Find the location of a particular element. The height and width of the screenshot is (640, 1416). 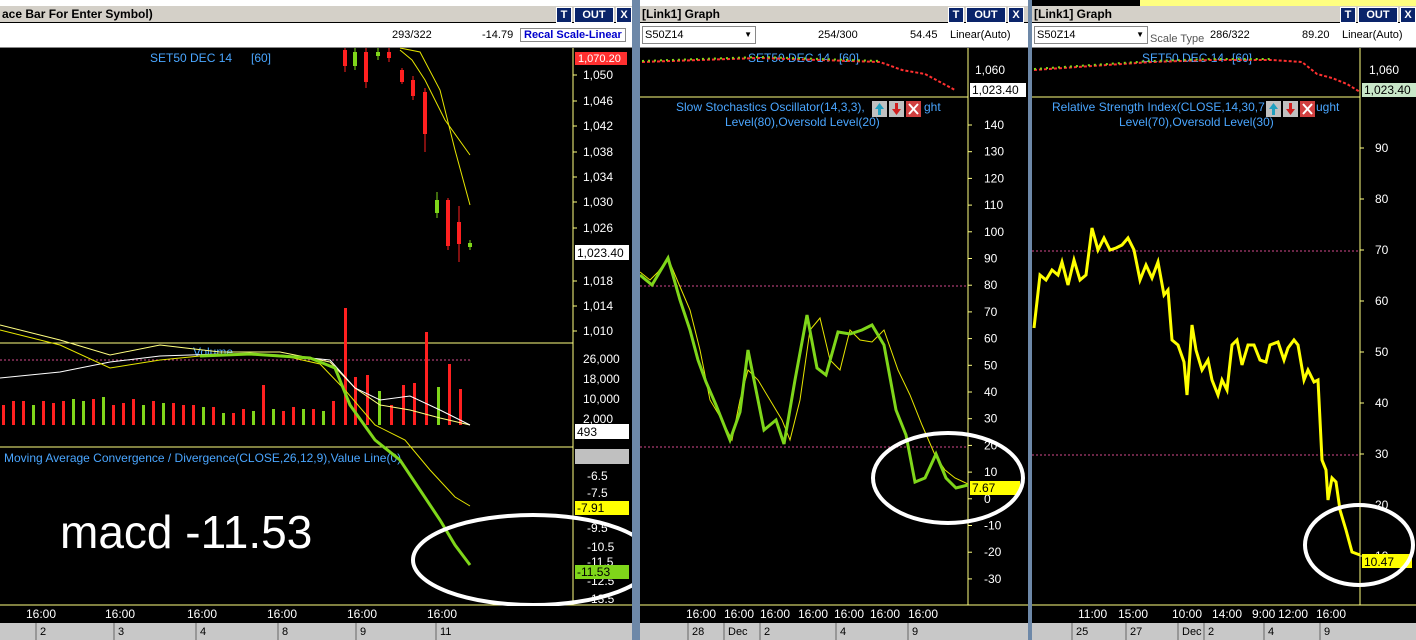

axis-tick-label: -20 is located at coordinates (993, 552).